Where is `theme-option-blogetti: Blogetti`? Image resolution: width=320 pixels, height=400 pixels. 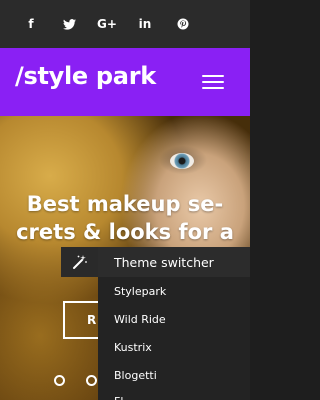
theme-option-blogetti: Blogetti is located at coordinates (135, 375).